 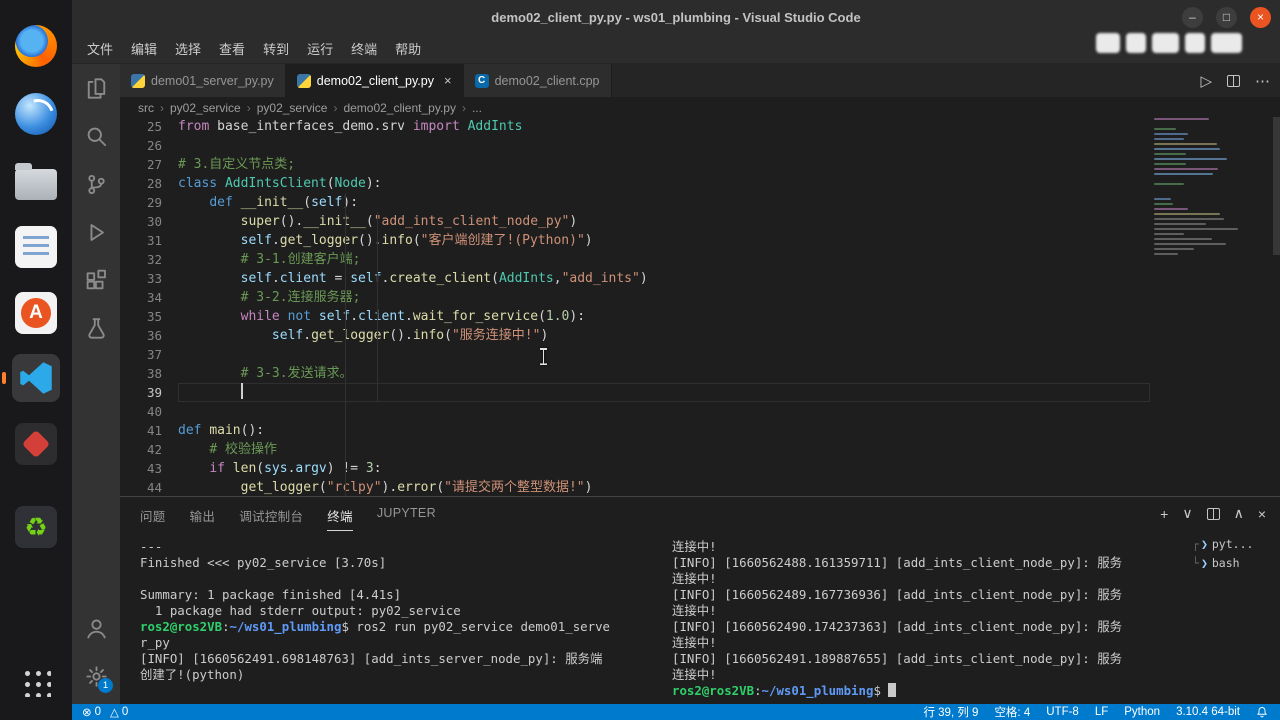 I want to click on new-terminal-icon: +, so click(x=1164, y=514).